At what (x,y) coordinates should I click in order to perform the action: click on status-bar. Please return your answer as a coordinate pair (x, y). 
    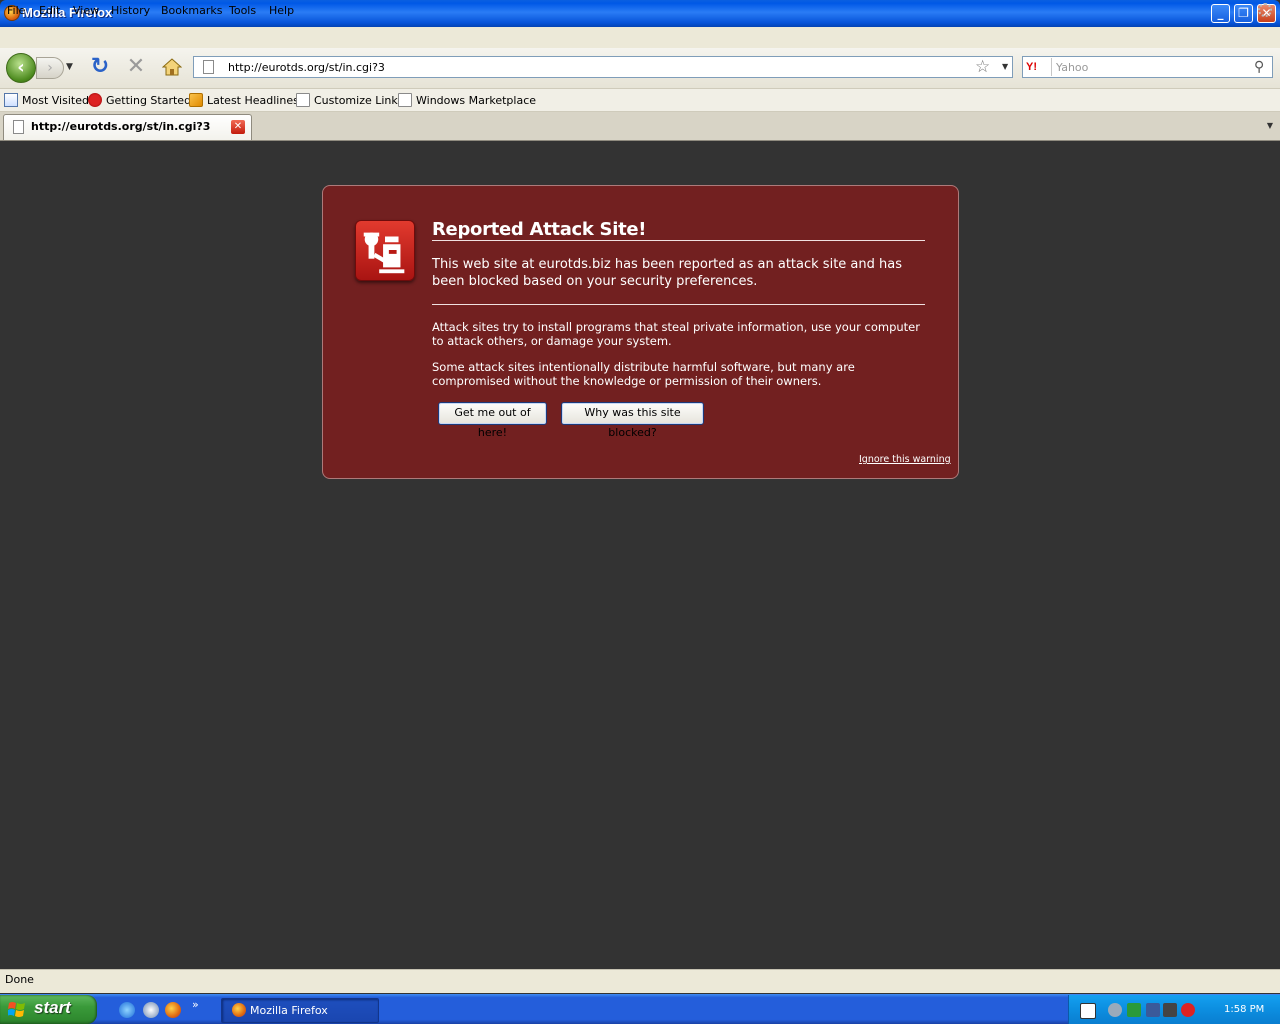
    Looking at the image, I should click on (640, 981).